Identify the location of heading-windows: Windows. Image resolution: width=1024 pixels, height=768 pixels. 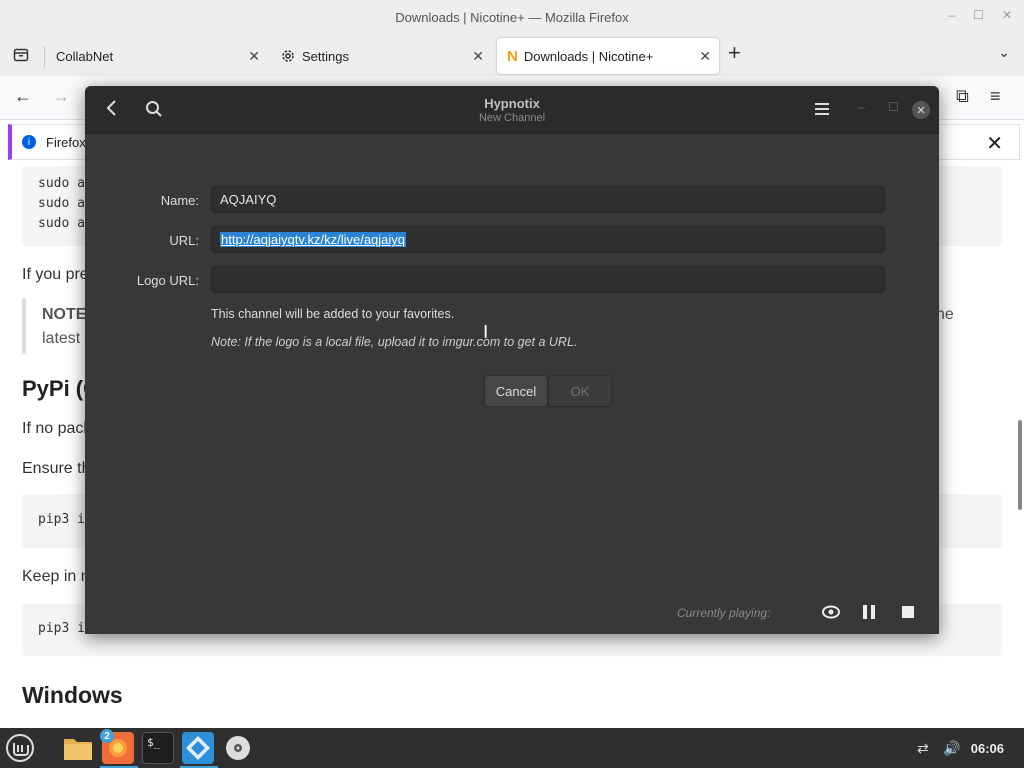
(72, 695).